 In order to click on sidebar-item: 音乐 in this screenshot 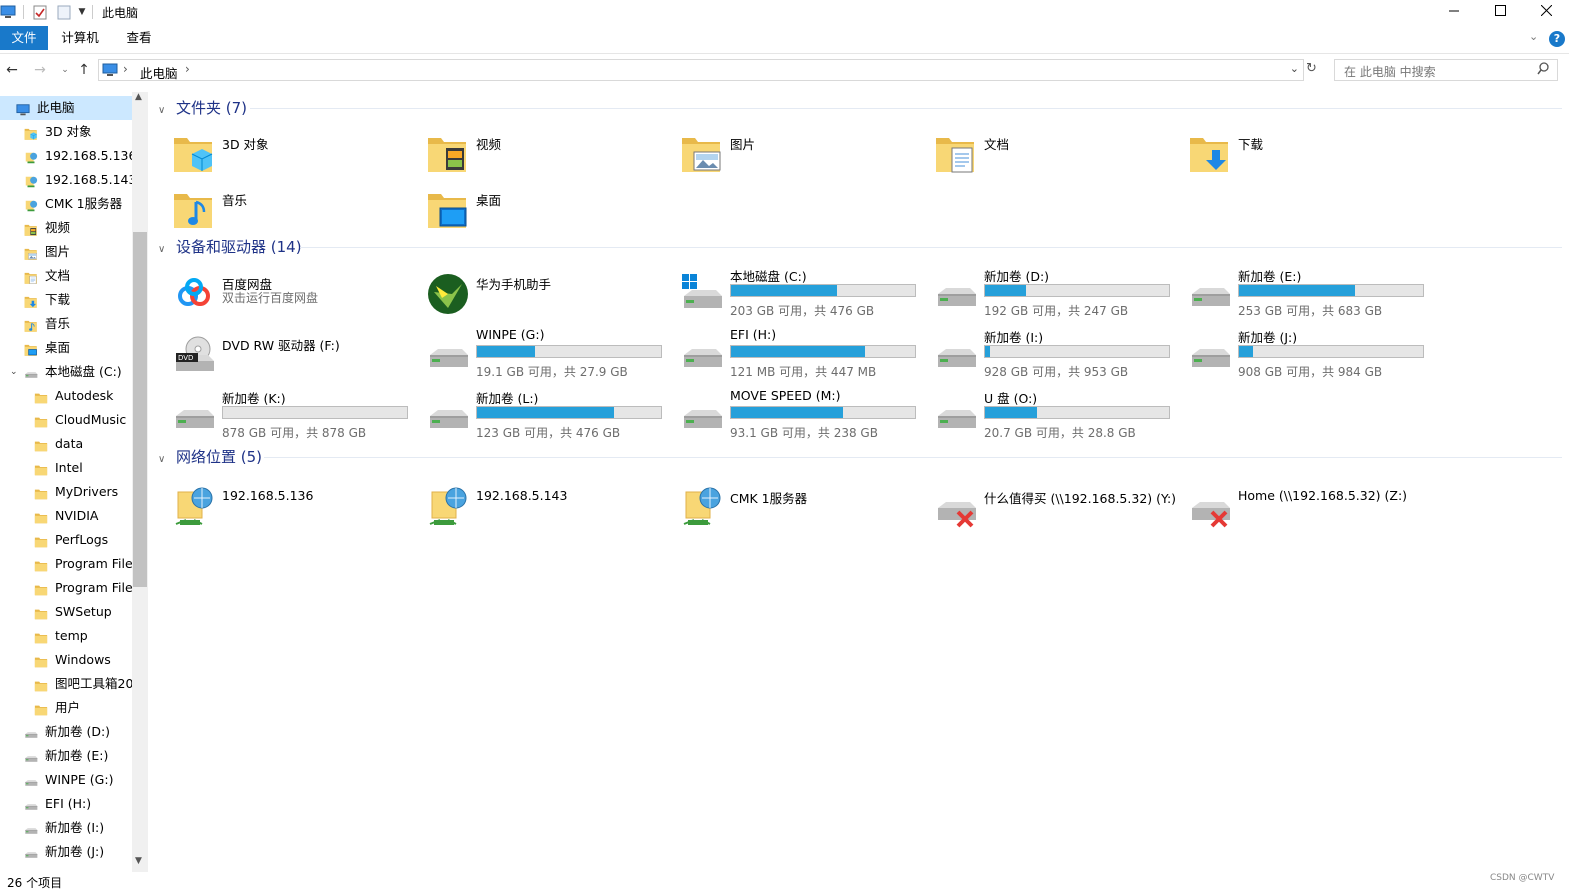, I will do `click(66, 324)`.